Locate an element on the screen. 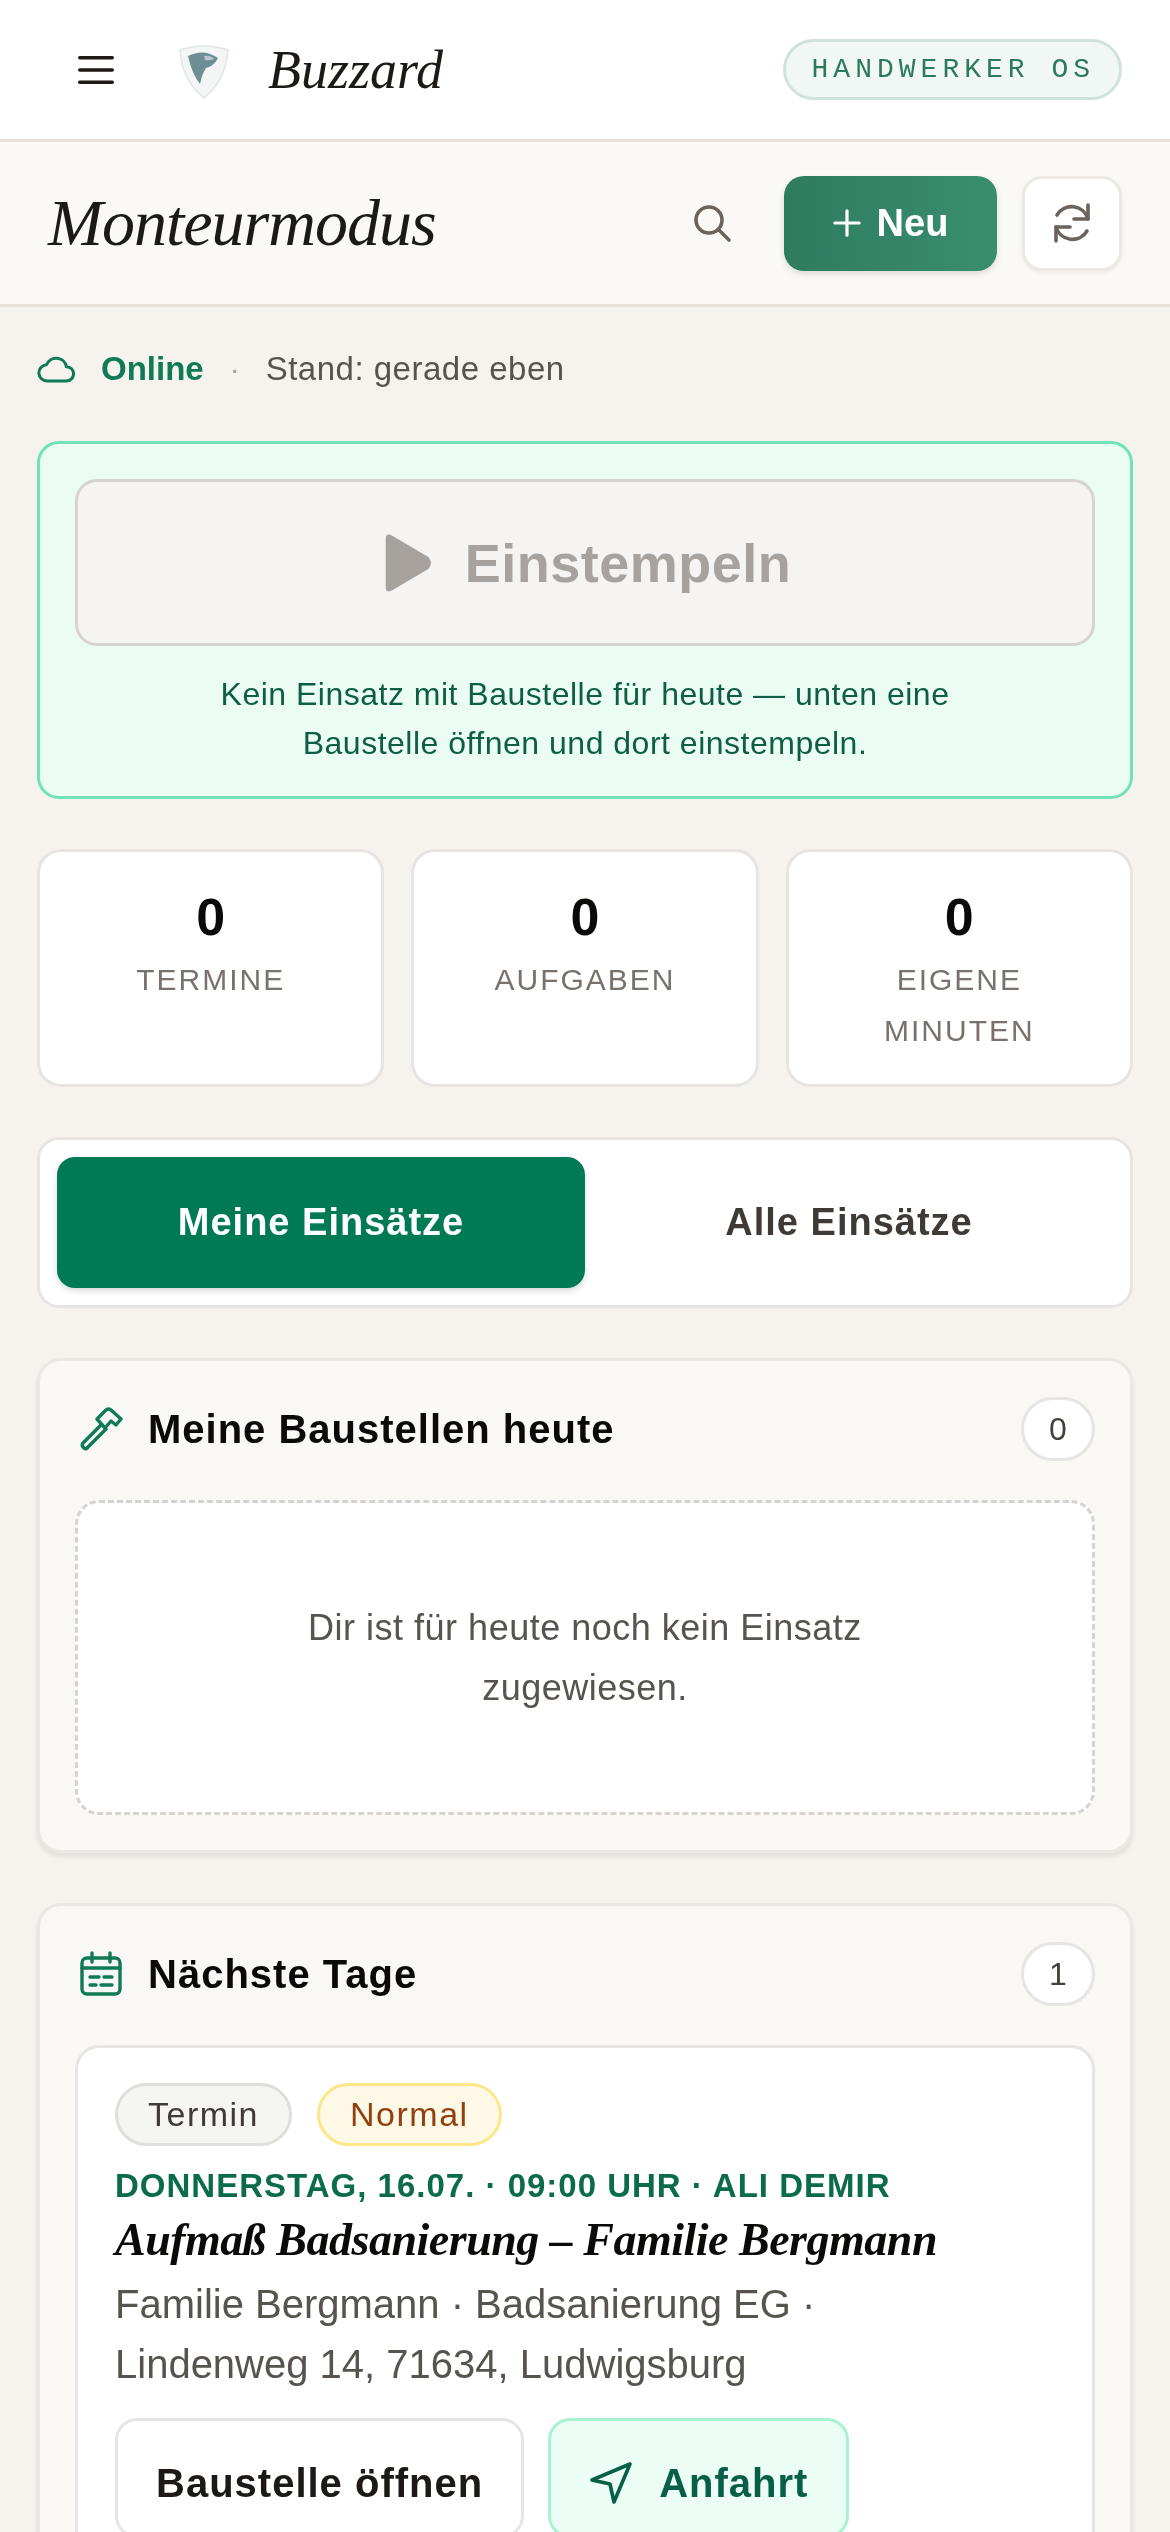  product-badge: HANDWERKER OS is located at coordinates (952, 69).